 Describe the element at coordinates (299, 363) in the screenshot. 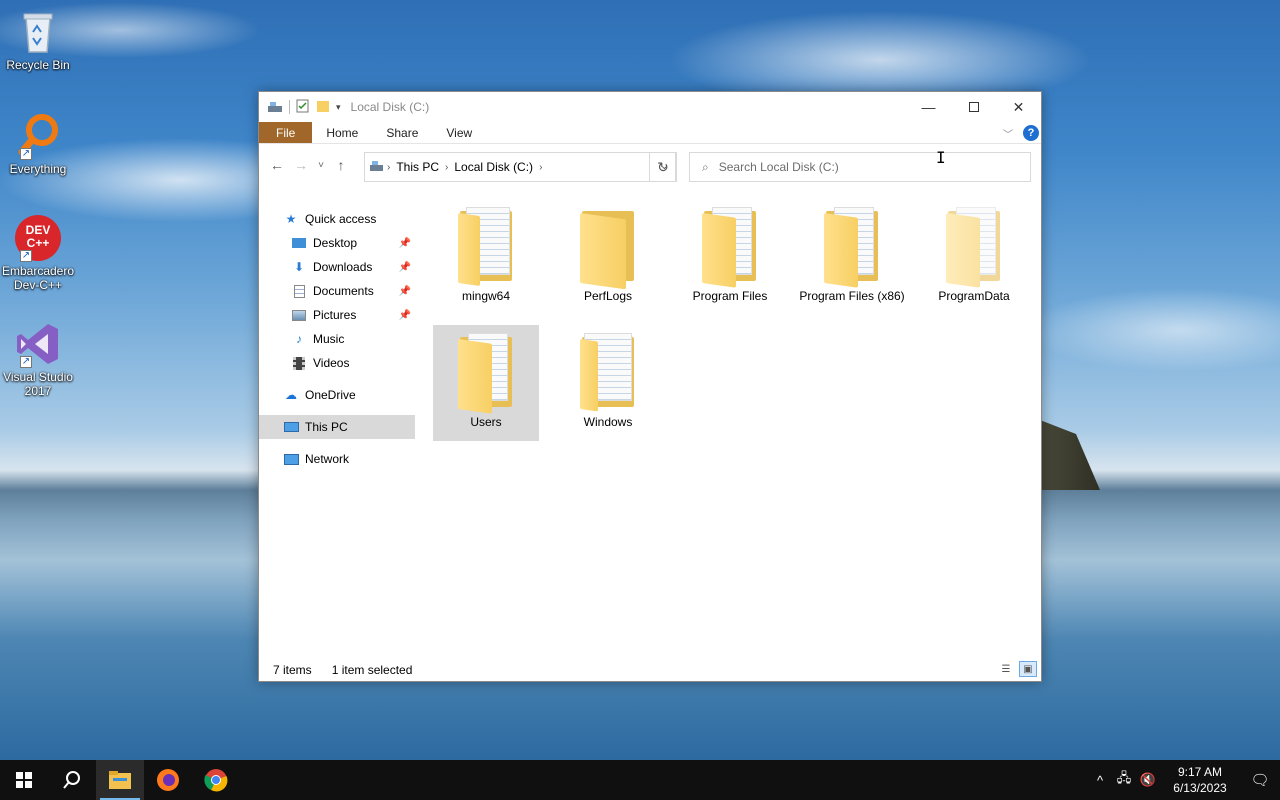

I see `videos-icon` at that location.